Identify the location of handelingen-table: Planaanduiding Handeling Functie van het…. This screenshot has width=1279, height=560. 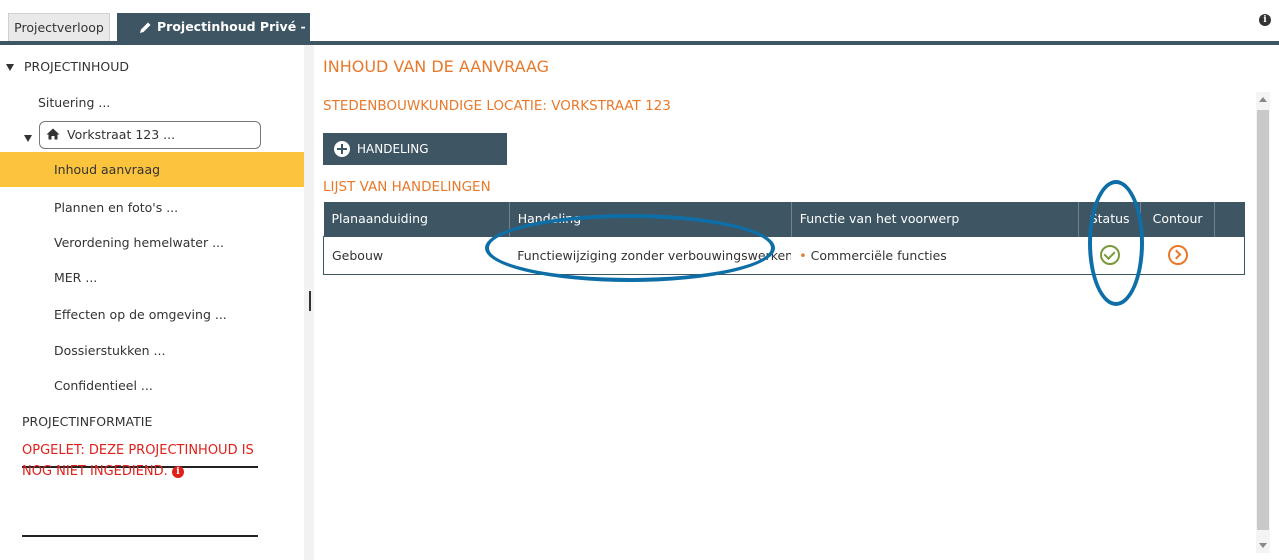
(784, 238).